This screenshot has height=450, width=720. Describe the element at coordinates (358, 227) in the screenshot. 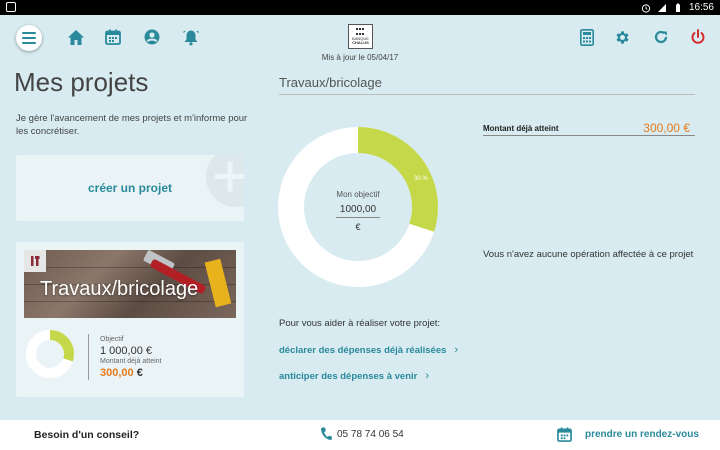

I see `objective-currency: €` at that location.